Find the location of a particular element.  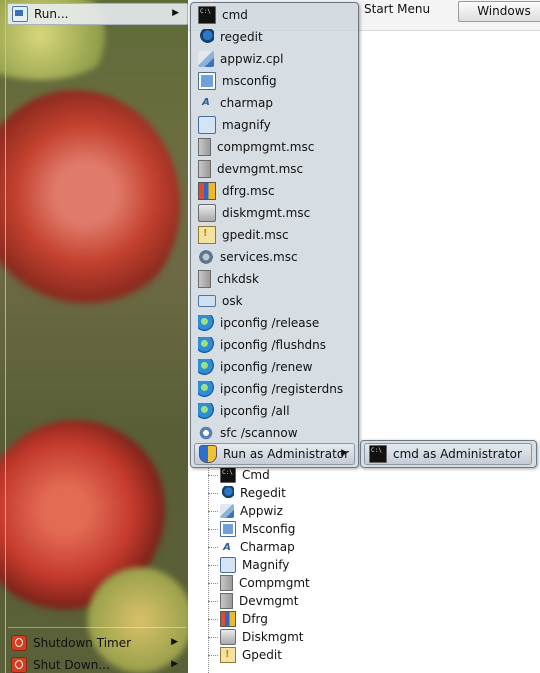

wallpaper-apple-red is located at coordinates (90, 205).